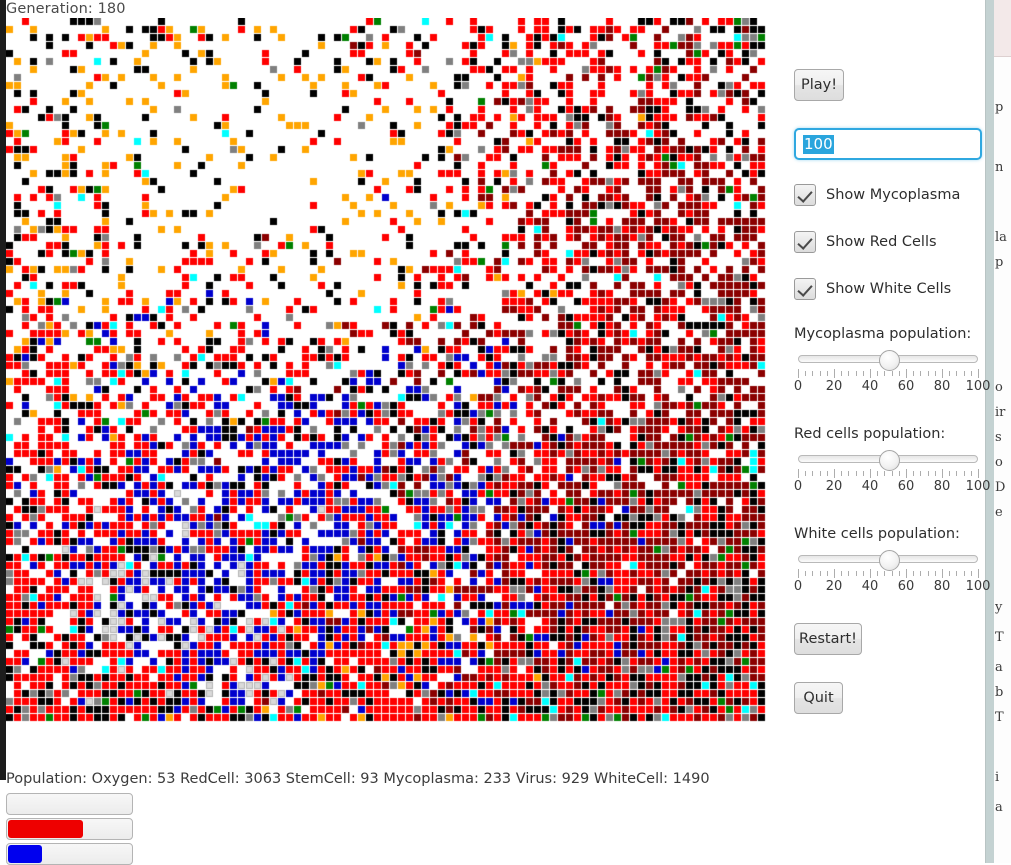  Describe the element at coordinates (1001, 237) in the screenshot. I see `background-text-fragment: la` at that location.